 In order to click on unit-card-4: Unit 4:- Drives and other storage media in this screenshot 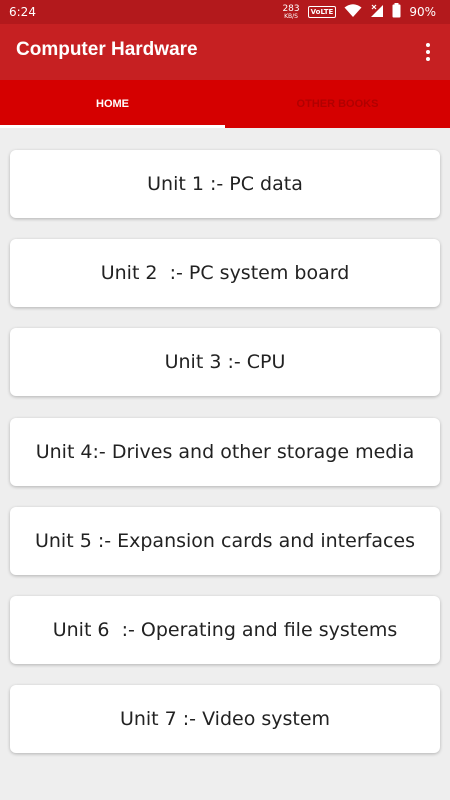, I will do `click(225, 452)`.